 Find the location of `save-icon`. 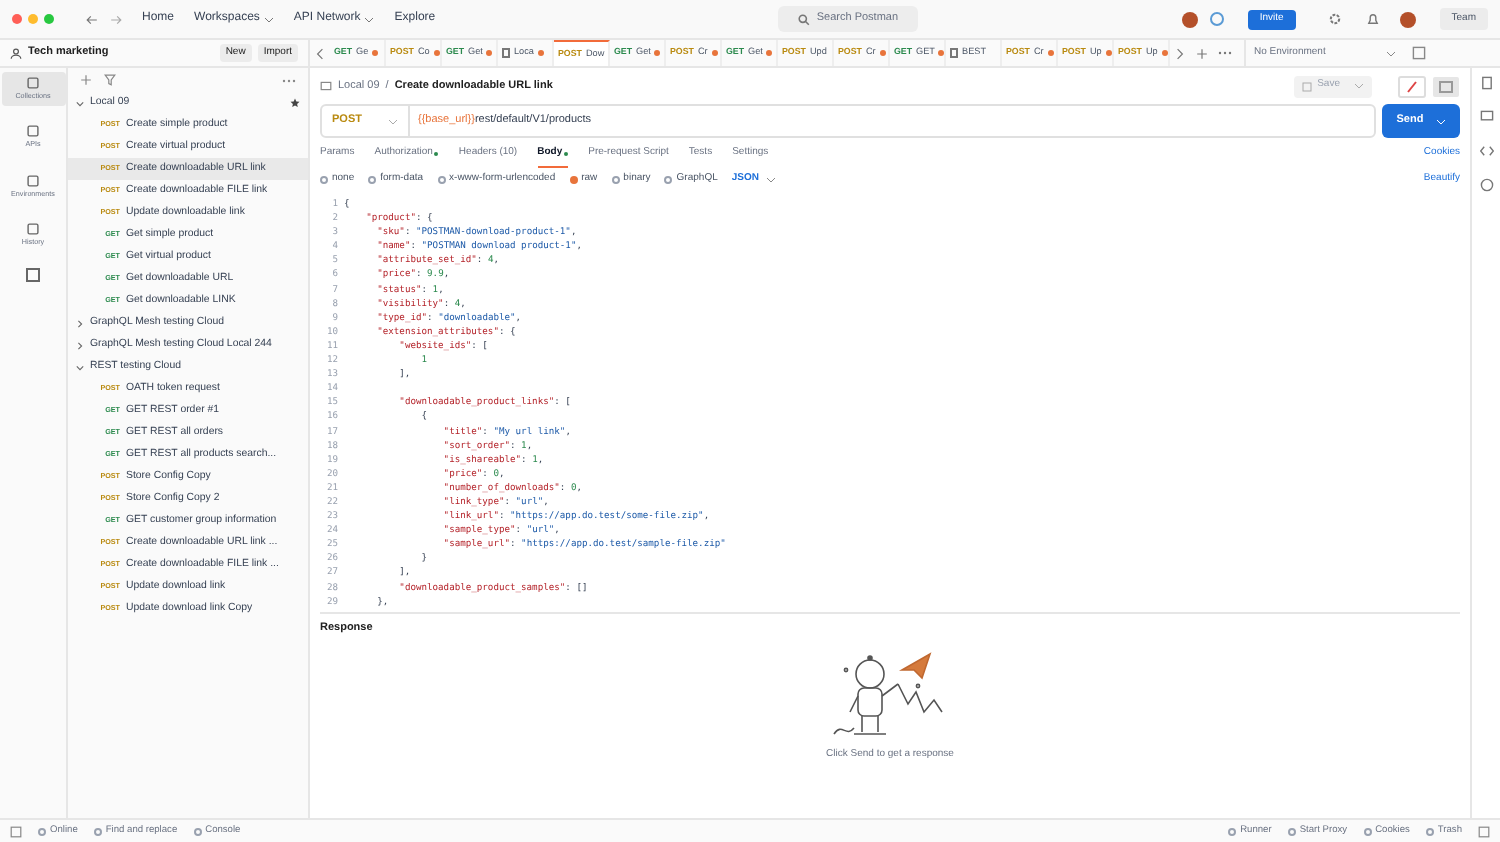

save-icon is located at coordinates (1306, 86).